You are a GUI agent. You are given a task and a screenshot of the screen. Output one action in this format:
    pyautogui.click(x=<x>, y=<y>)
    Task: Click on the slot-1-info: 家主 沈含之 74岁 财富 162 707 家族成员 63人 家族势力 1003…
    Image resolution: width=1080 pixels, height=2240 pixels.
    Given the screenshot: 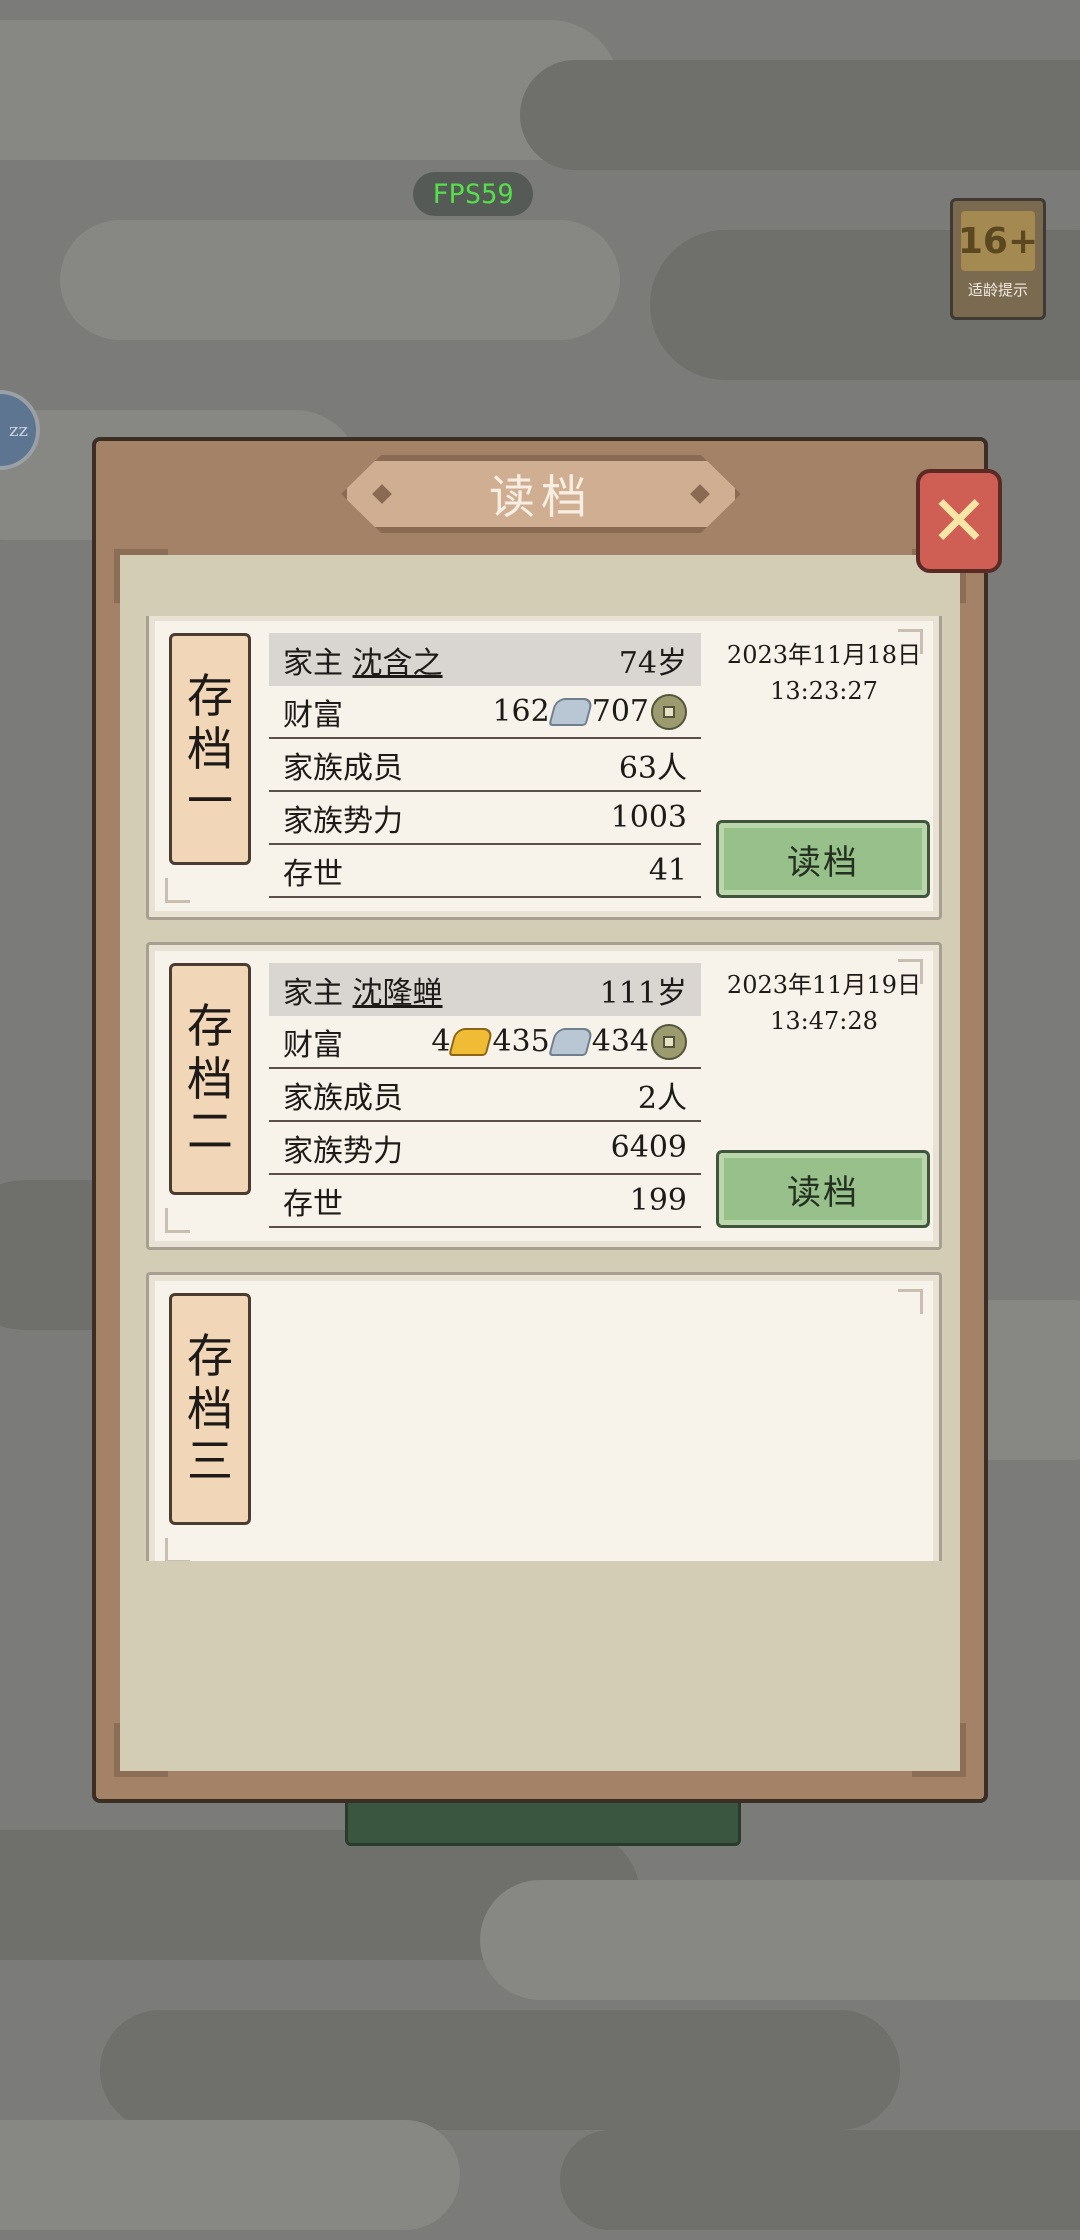 What is the action you would take?
    pyautogui.click(x=485, y=765)
    